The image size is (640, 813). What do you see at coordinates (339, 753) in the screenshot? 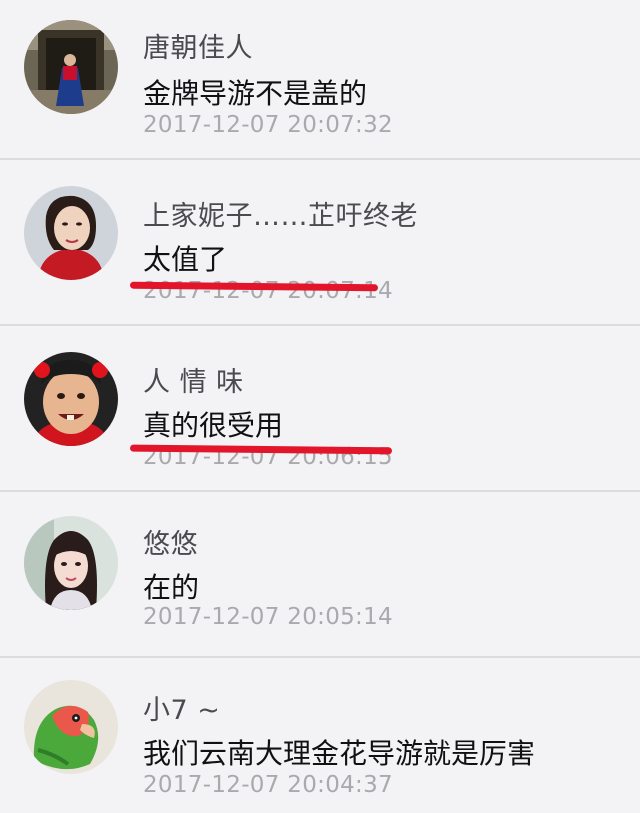
I see `comment-text: 我们云南大理金花导游就是厉害` at bounding box center [339, 753].